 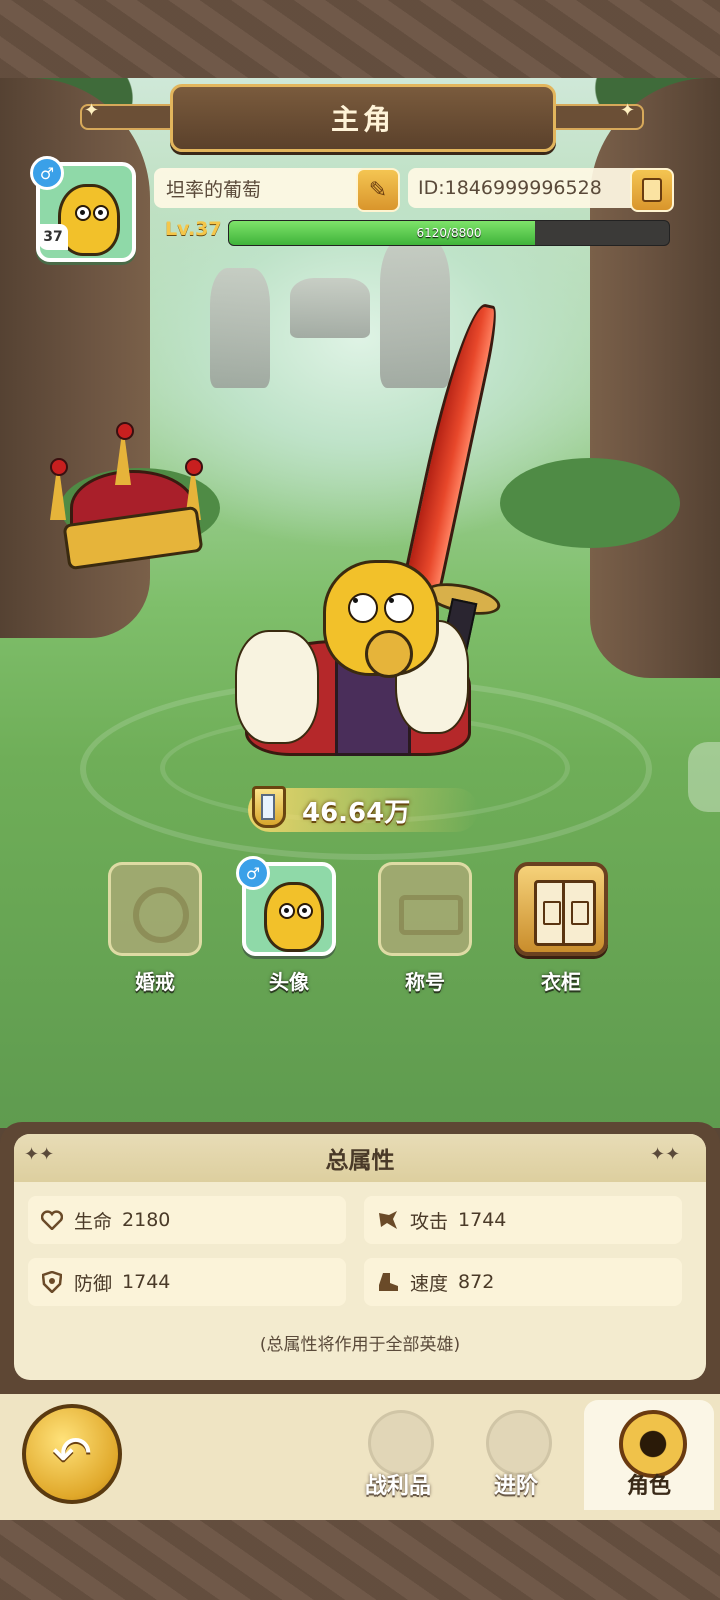 What do you see at coordinates (360, 1560) in the screenshot?
I see `bottom-wood-frame` at bounding box center [360, 1560].